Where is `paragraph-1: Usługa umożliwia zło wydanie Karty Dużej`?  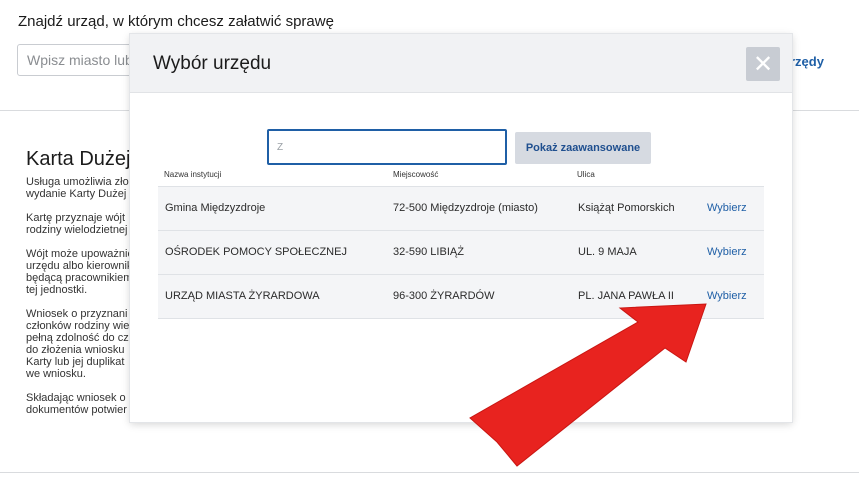
paragraph-1: Usługa umożliwia zło wydanie Karty Dużej is located at coordinates (81, 188).